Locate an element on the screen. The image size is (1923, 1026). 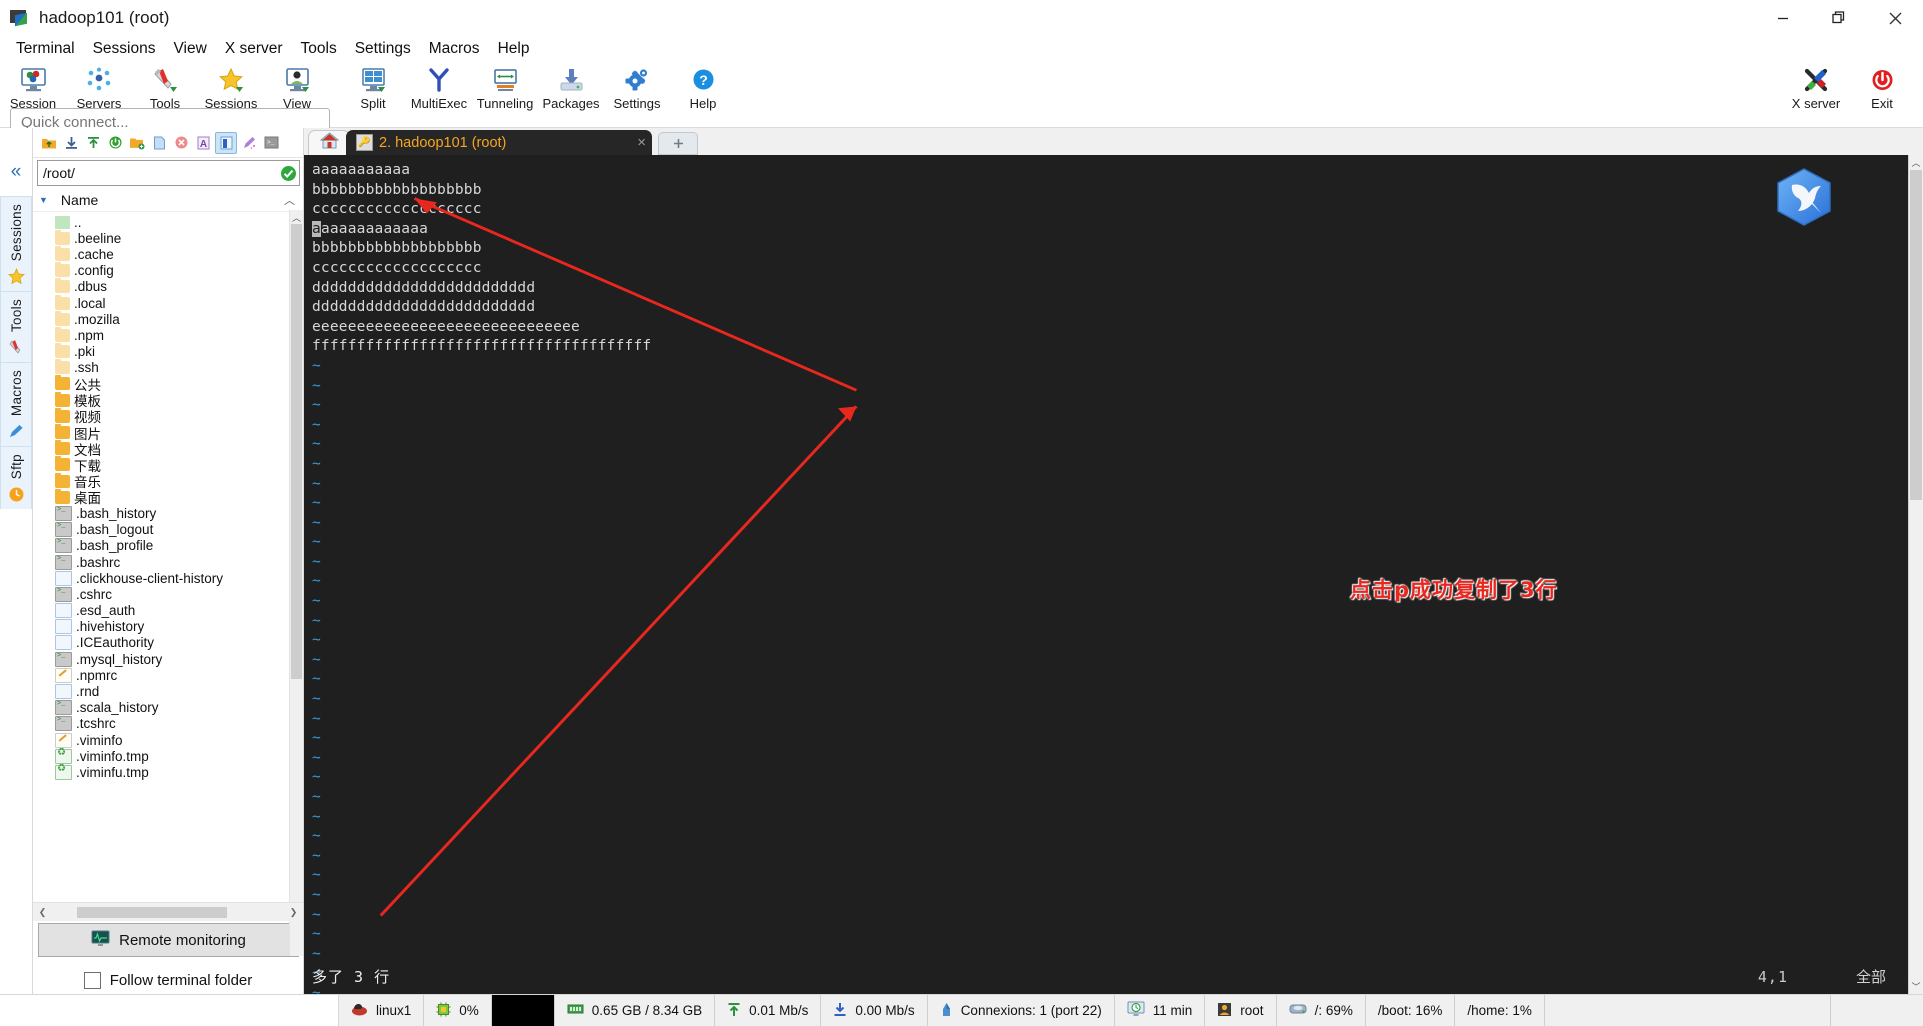
list-item: .bash_profile is located at coordinates (168, 546).